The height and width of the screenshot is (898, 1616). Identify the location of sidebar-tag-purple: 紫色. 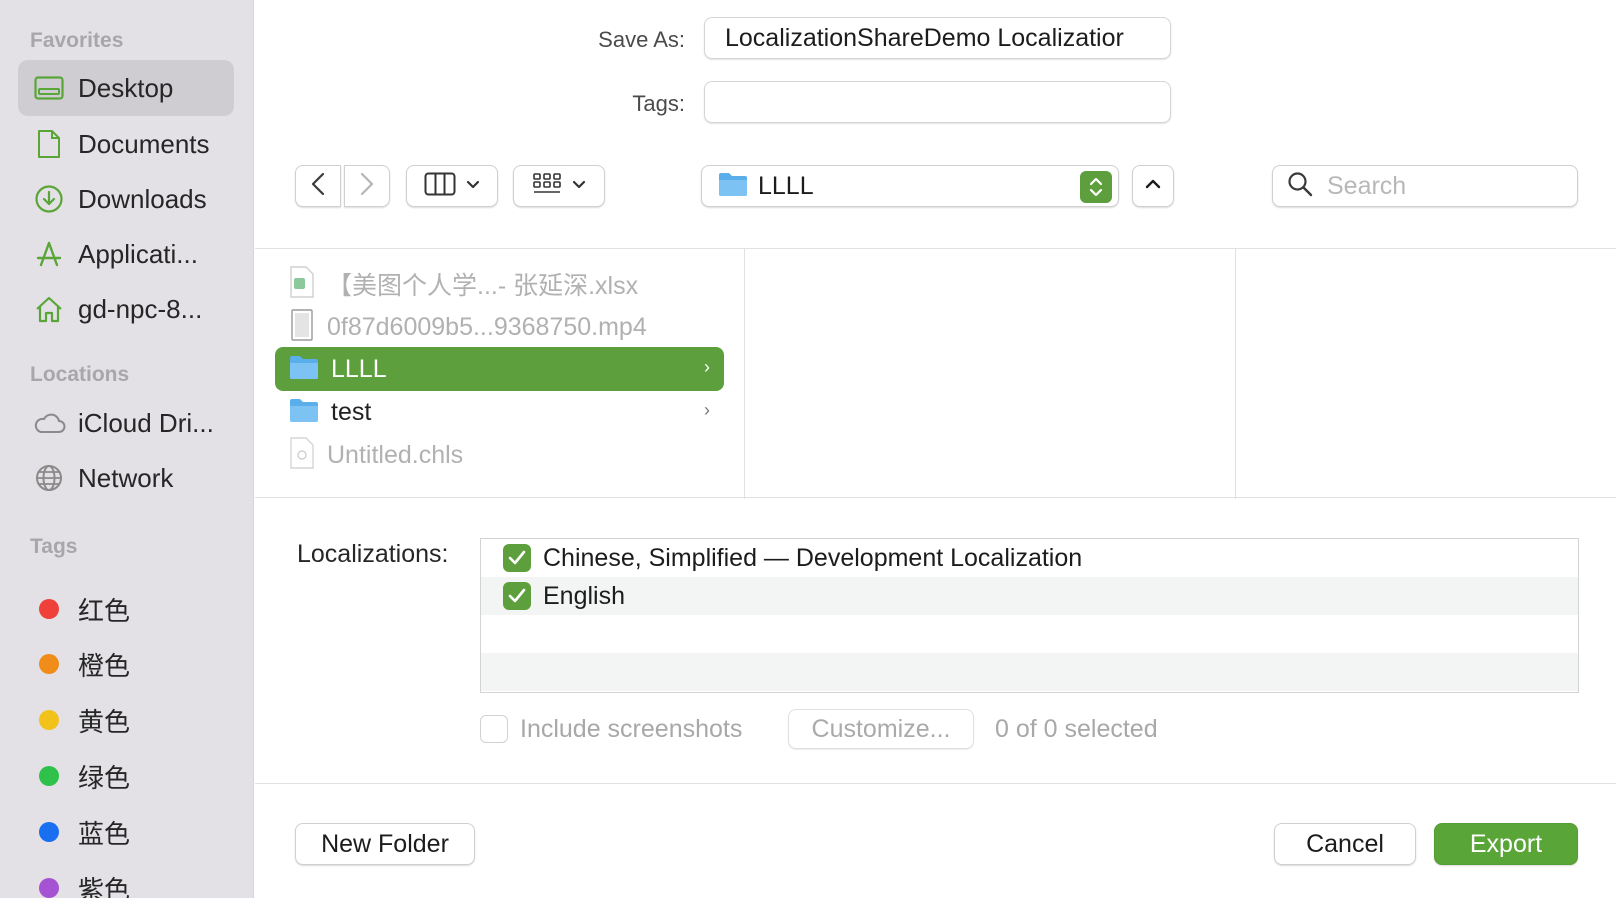
(126, 879).